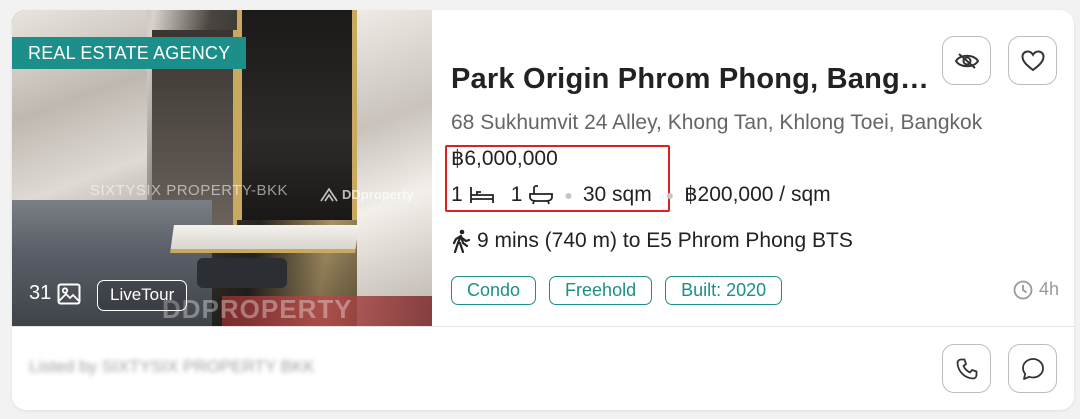  I want to click on listing-tags: Condo Freehold Built: 2020, so click(617, 290).